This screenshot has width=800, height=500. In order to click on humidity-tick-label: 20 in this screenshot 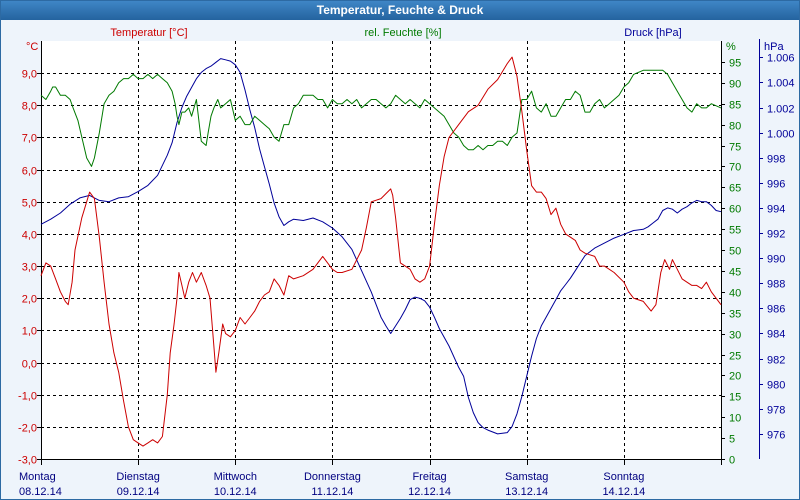, I will do `click(735, 377)`.